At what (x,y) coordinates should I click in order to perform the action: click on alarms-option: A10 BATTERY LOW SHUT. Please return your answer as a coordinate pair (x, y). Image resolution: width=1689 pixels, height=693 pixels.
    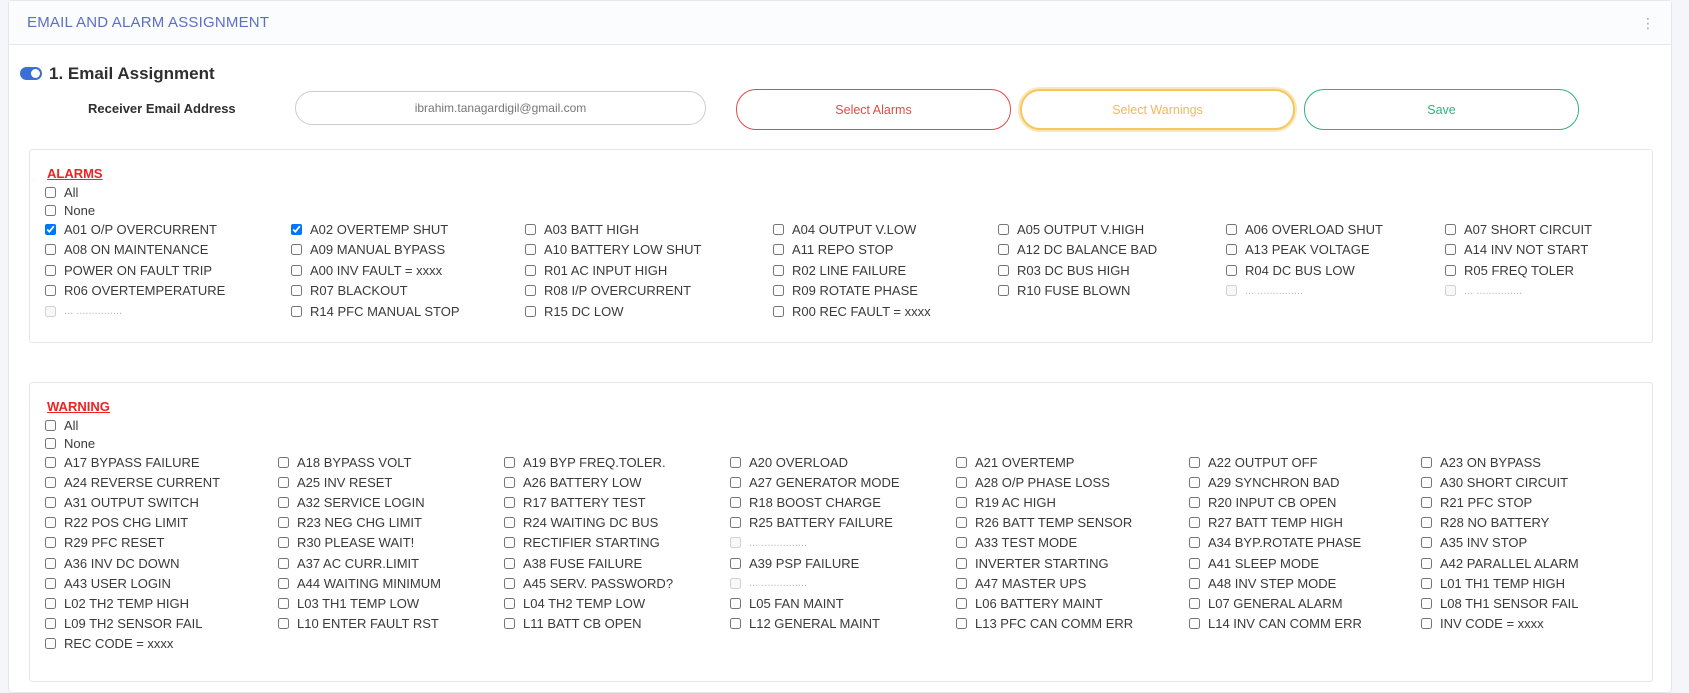
    Looking at the image, I should click on (613, 250).